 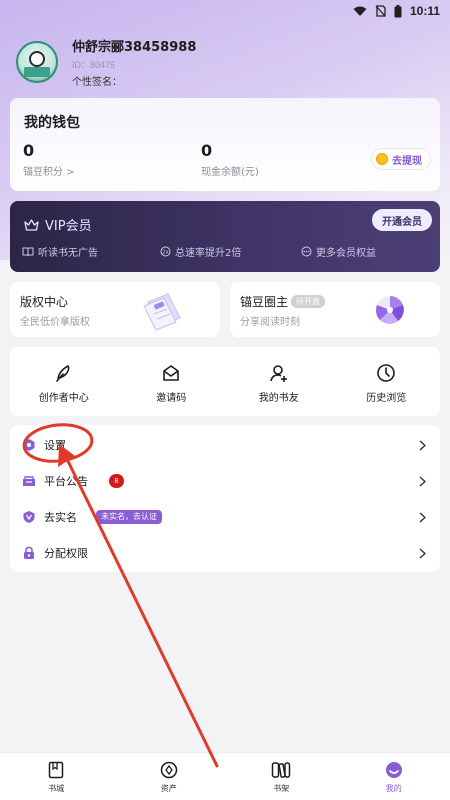 I want to click on user-id: ID：80475, so click(x=94, y=65).